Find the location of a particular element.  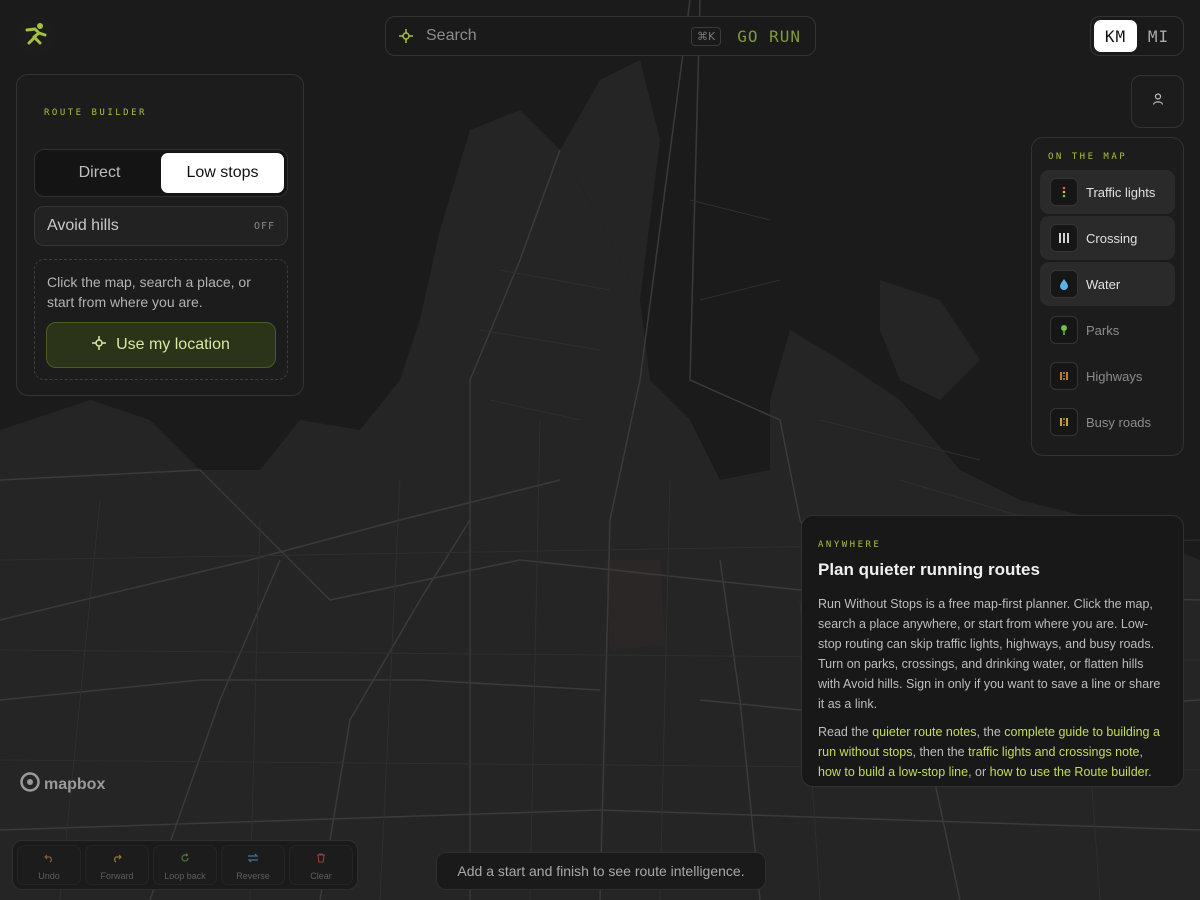

layer-parks: Parks is located at coordinates (1107, 330).